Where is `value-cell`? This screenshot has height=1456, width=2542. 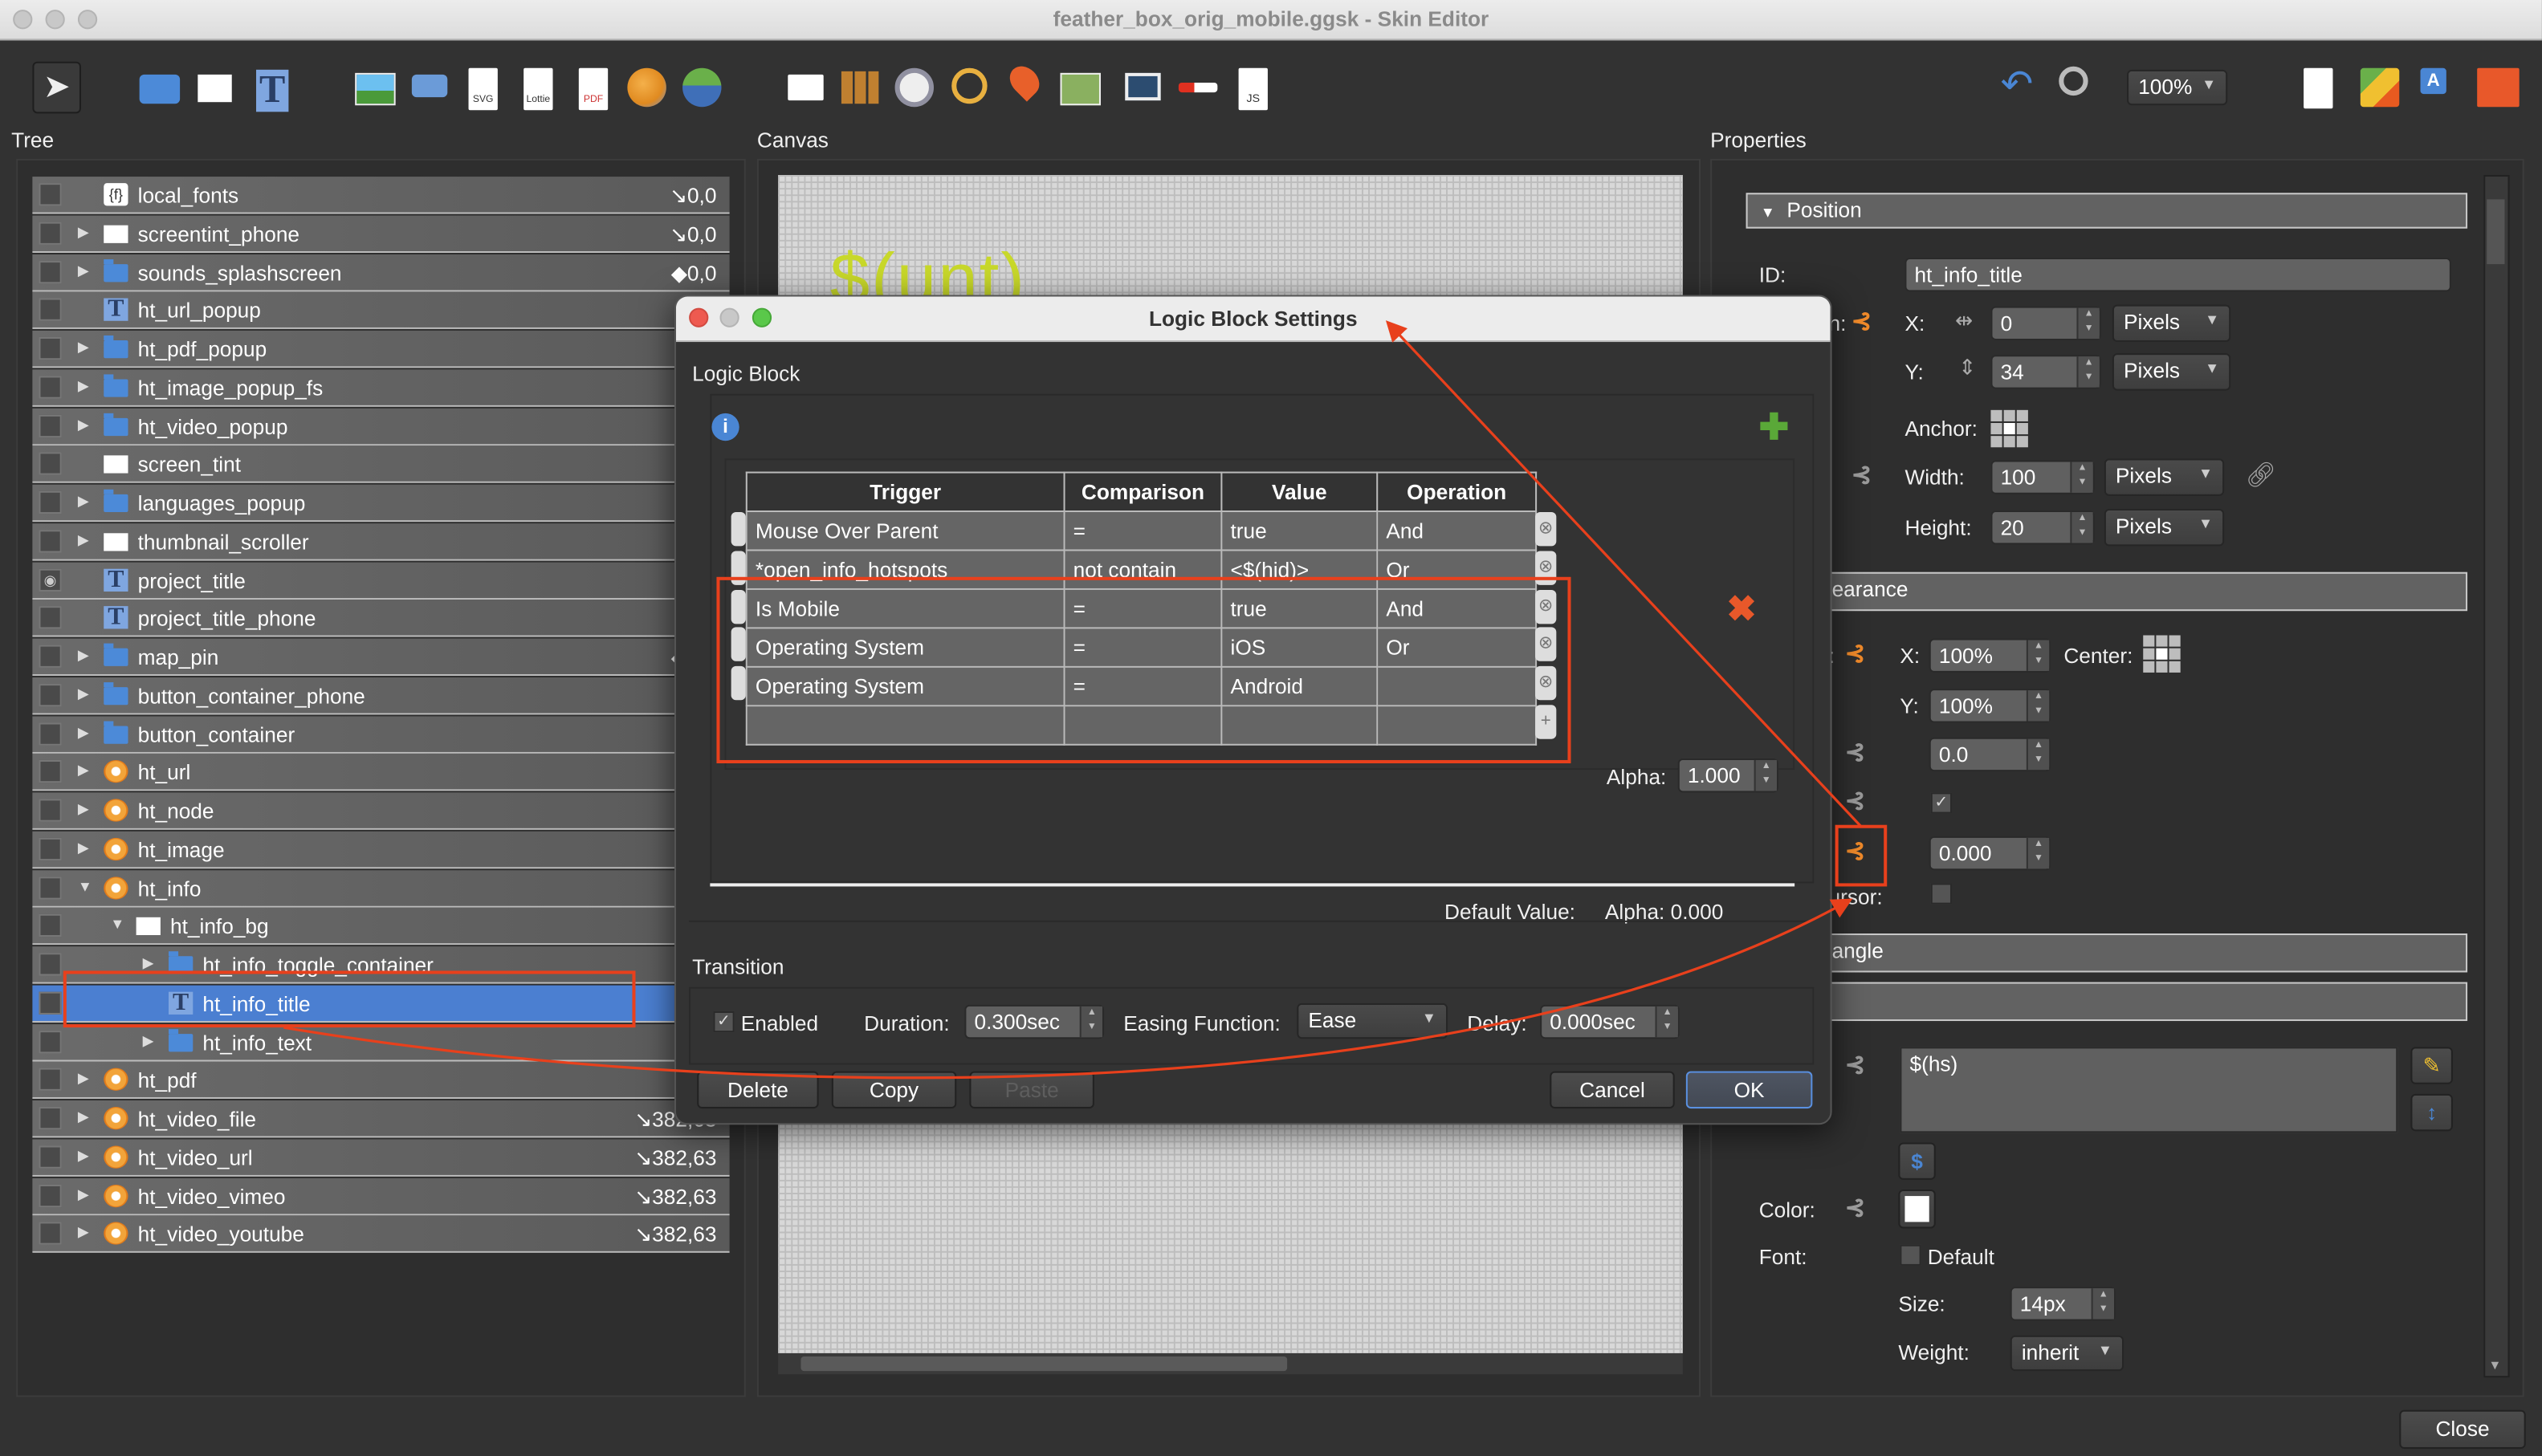 value-cell is located at coordinates (1299, 725).